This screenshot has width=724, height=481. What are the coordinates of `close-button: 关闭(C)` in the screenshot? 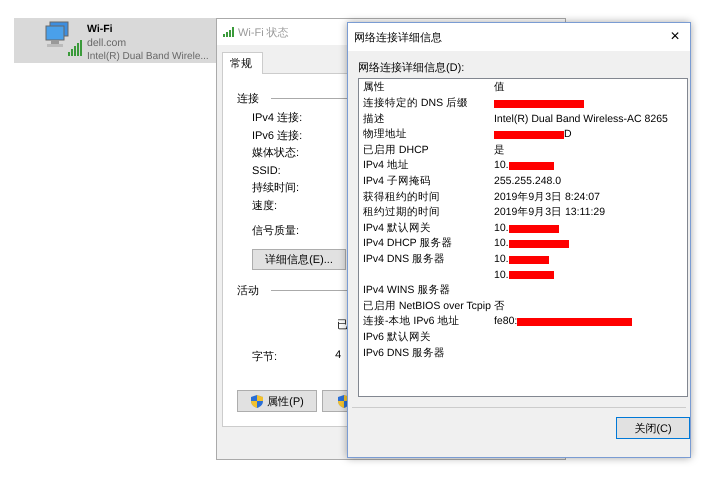 It's located at (653, 428).